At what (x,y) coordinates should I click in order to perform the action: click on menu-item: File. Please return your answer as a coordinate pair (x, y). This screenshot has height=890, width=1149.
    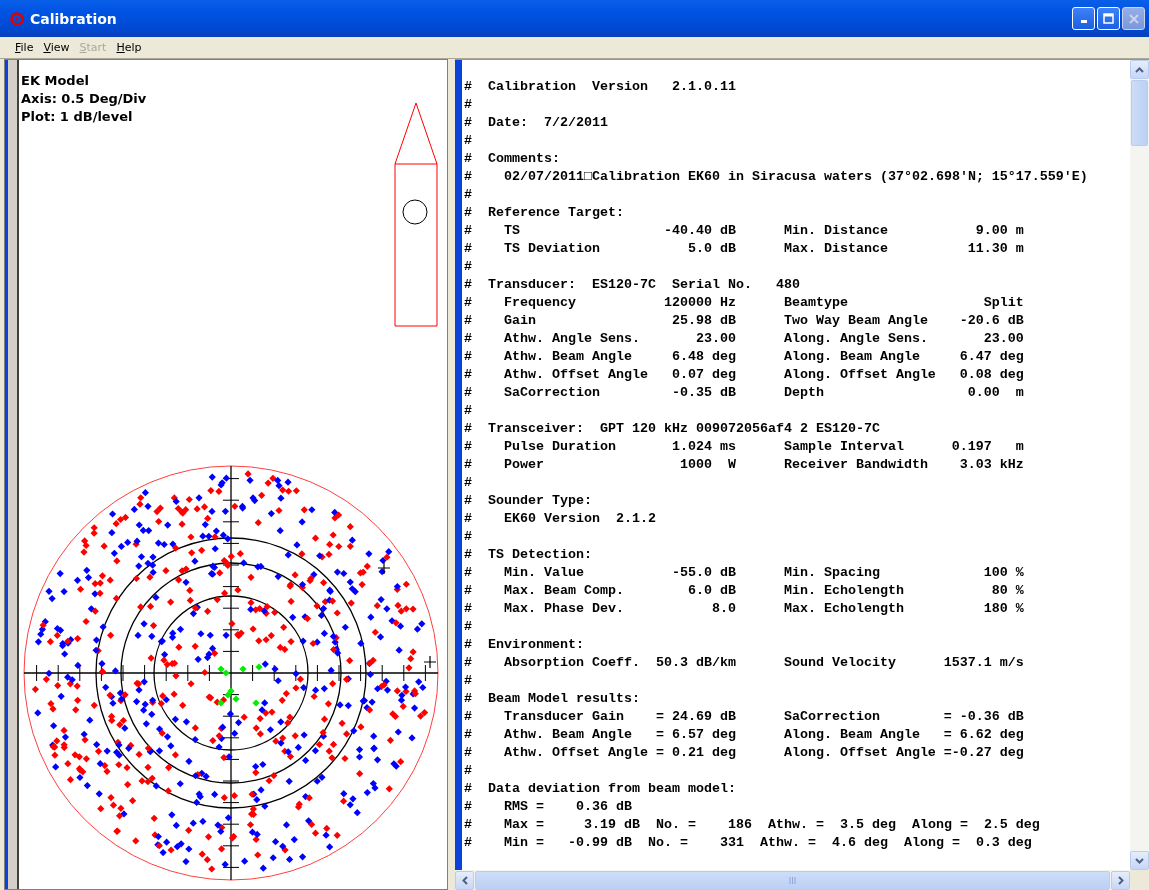
    Looking at the image, I should click on (24, 47).